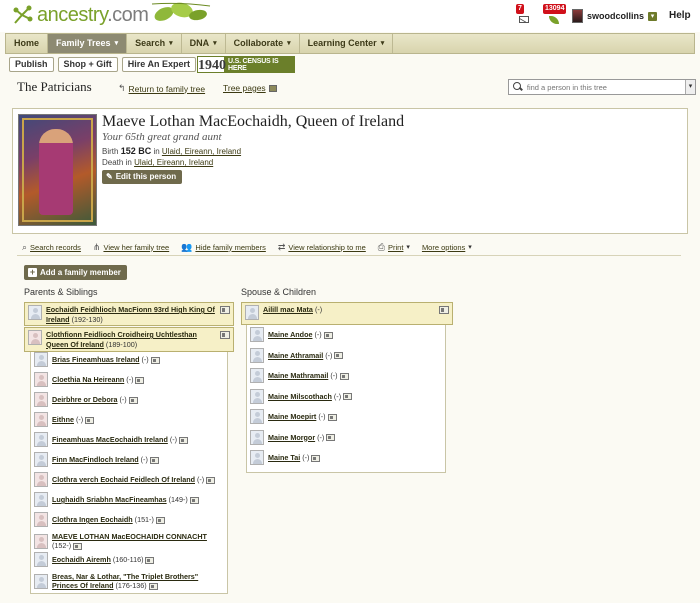  I want to click on list-item: Eithne (-), so click(129, 419).